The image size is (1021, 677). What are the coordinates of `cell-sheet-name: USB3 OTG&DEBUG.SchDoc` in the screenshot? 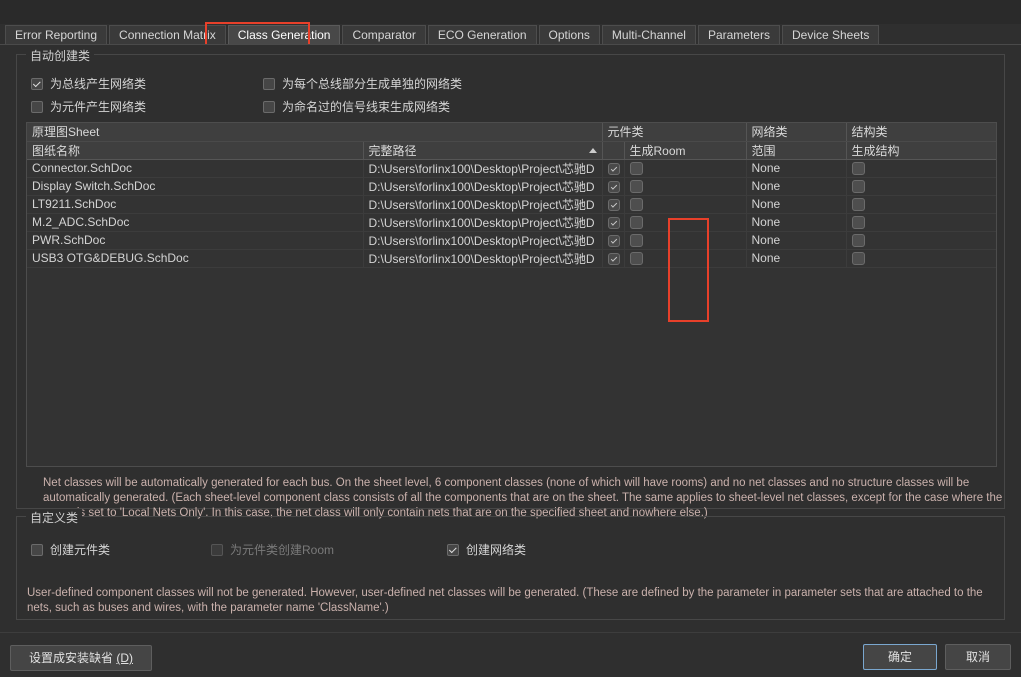 It's located at (195, 258).